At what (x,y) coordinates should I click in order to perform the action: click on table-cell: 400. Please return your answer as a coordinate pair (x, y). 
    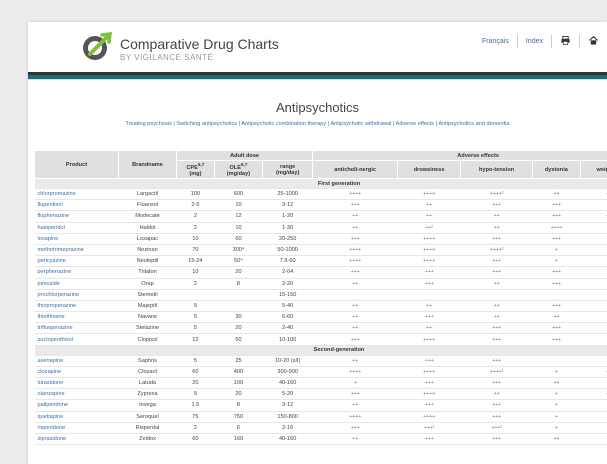
    Looking at the image, I should click on (238, 372).